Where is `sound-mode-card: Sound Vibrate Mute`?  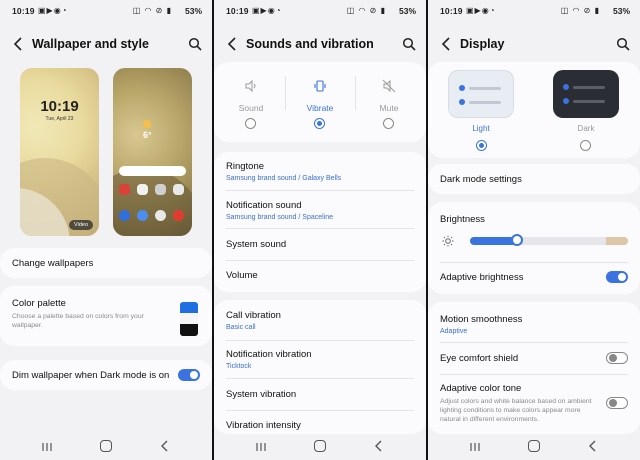 sound-mode-card: Sound Vibrate Mute is located at coordinates (320, 102).